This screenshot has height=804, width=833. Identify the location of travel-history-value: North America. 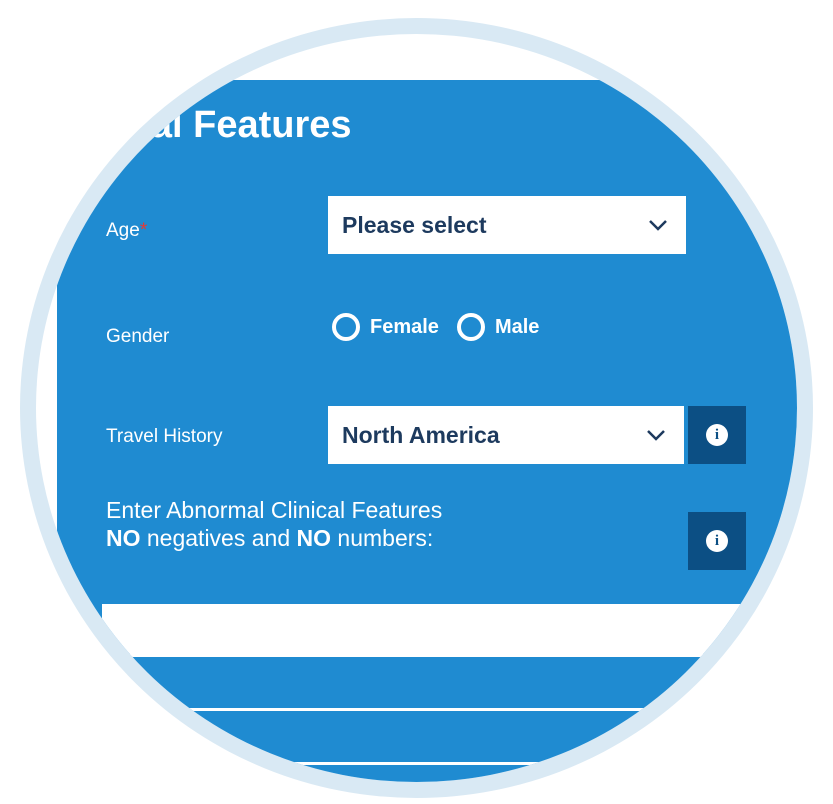
(421, 434).